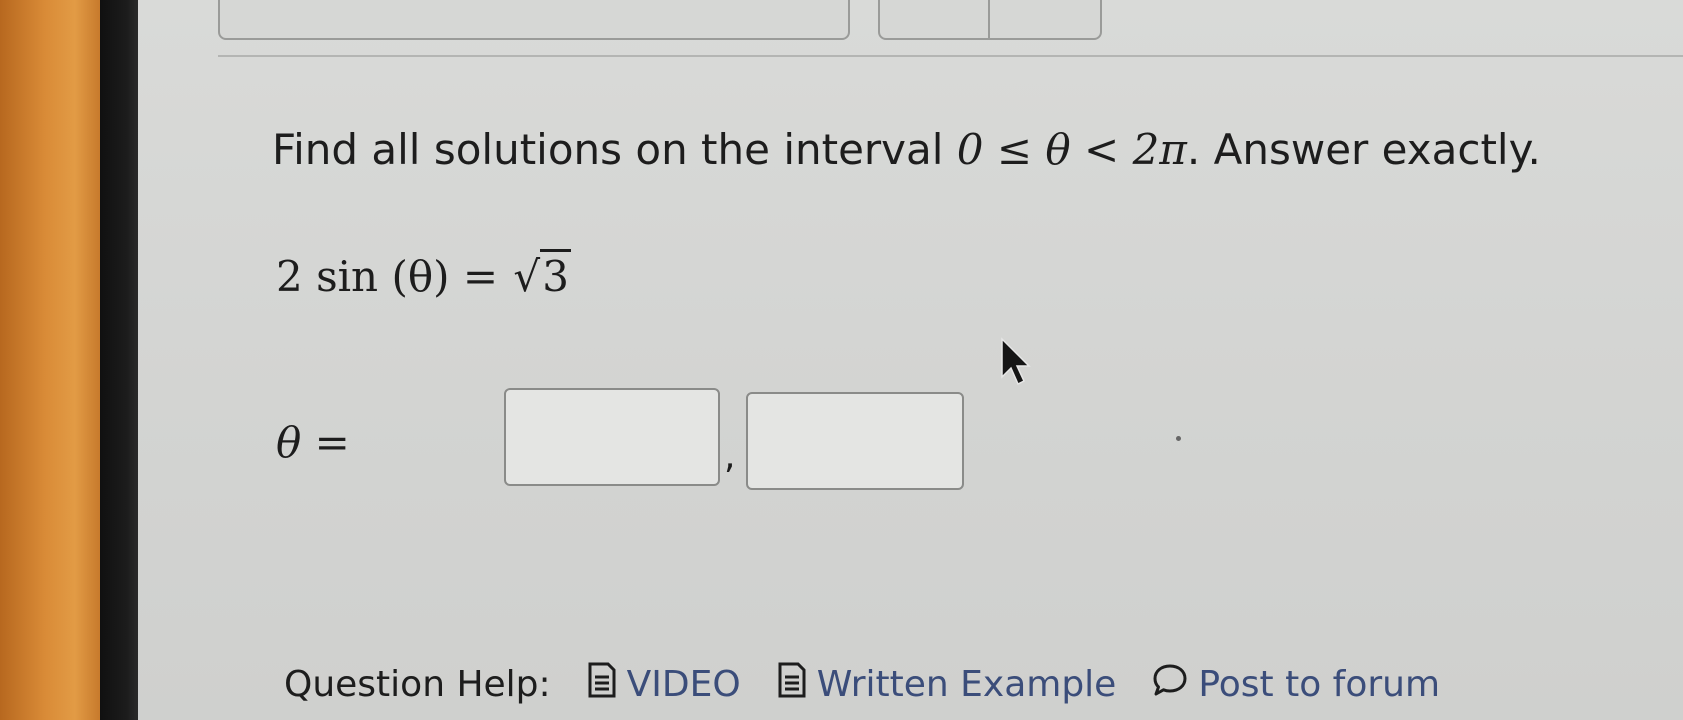  Describe the element at coordinates (1319, 684) in the screenshot. I see `forum-label: Post to forum` at that location.